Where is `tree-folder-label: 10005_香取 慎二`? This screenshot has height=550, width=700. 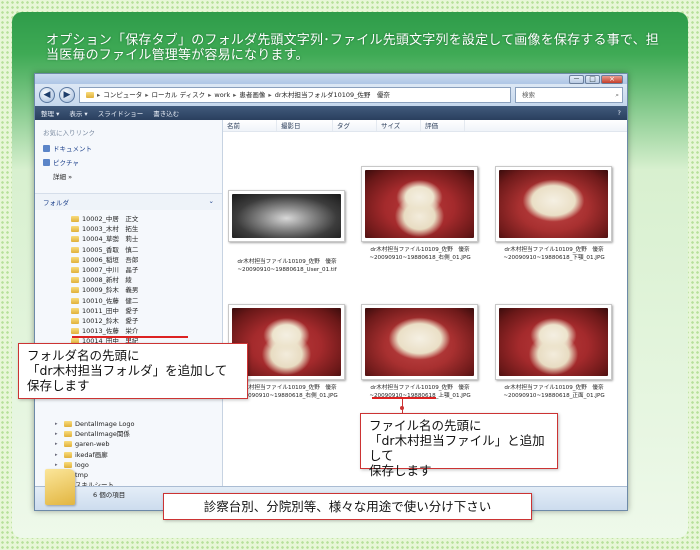 tree-folder-label: 10005_香取 慎二 is located at coordinates (110, 249).